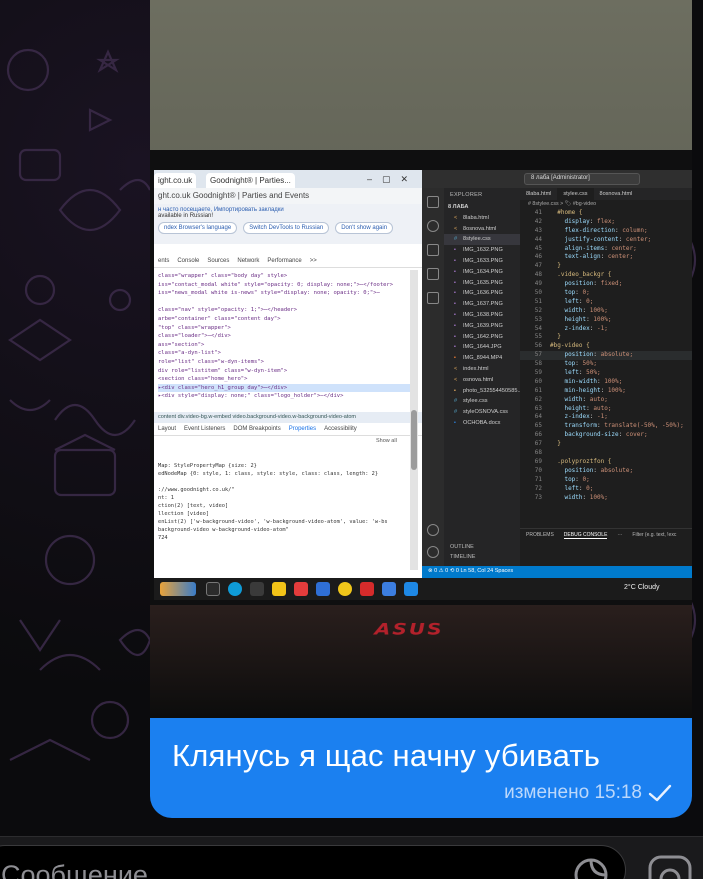 The width and height of the screenshot is (703, 879). I want to click on css-selector: #home {, so click(566, 212).